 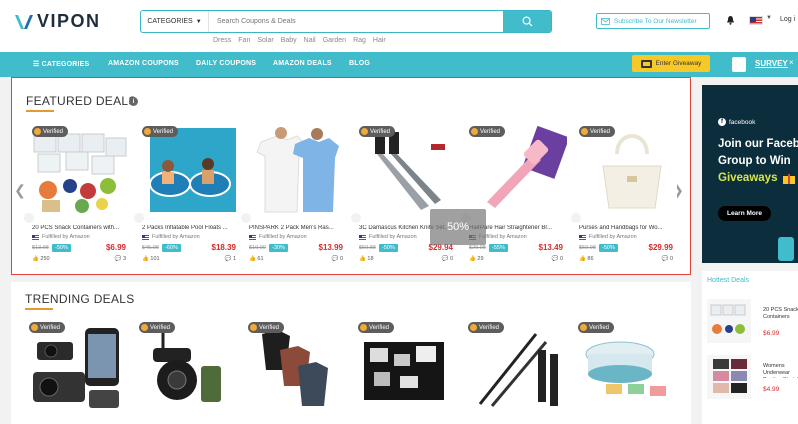 What do you see at coordinates (730, 20) in the screenshot?
I see `bell-icon` at bounding box center [730, 20].